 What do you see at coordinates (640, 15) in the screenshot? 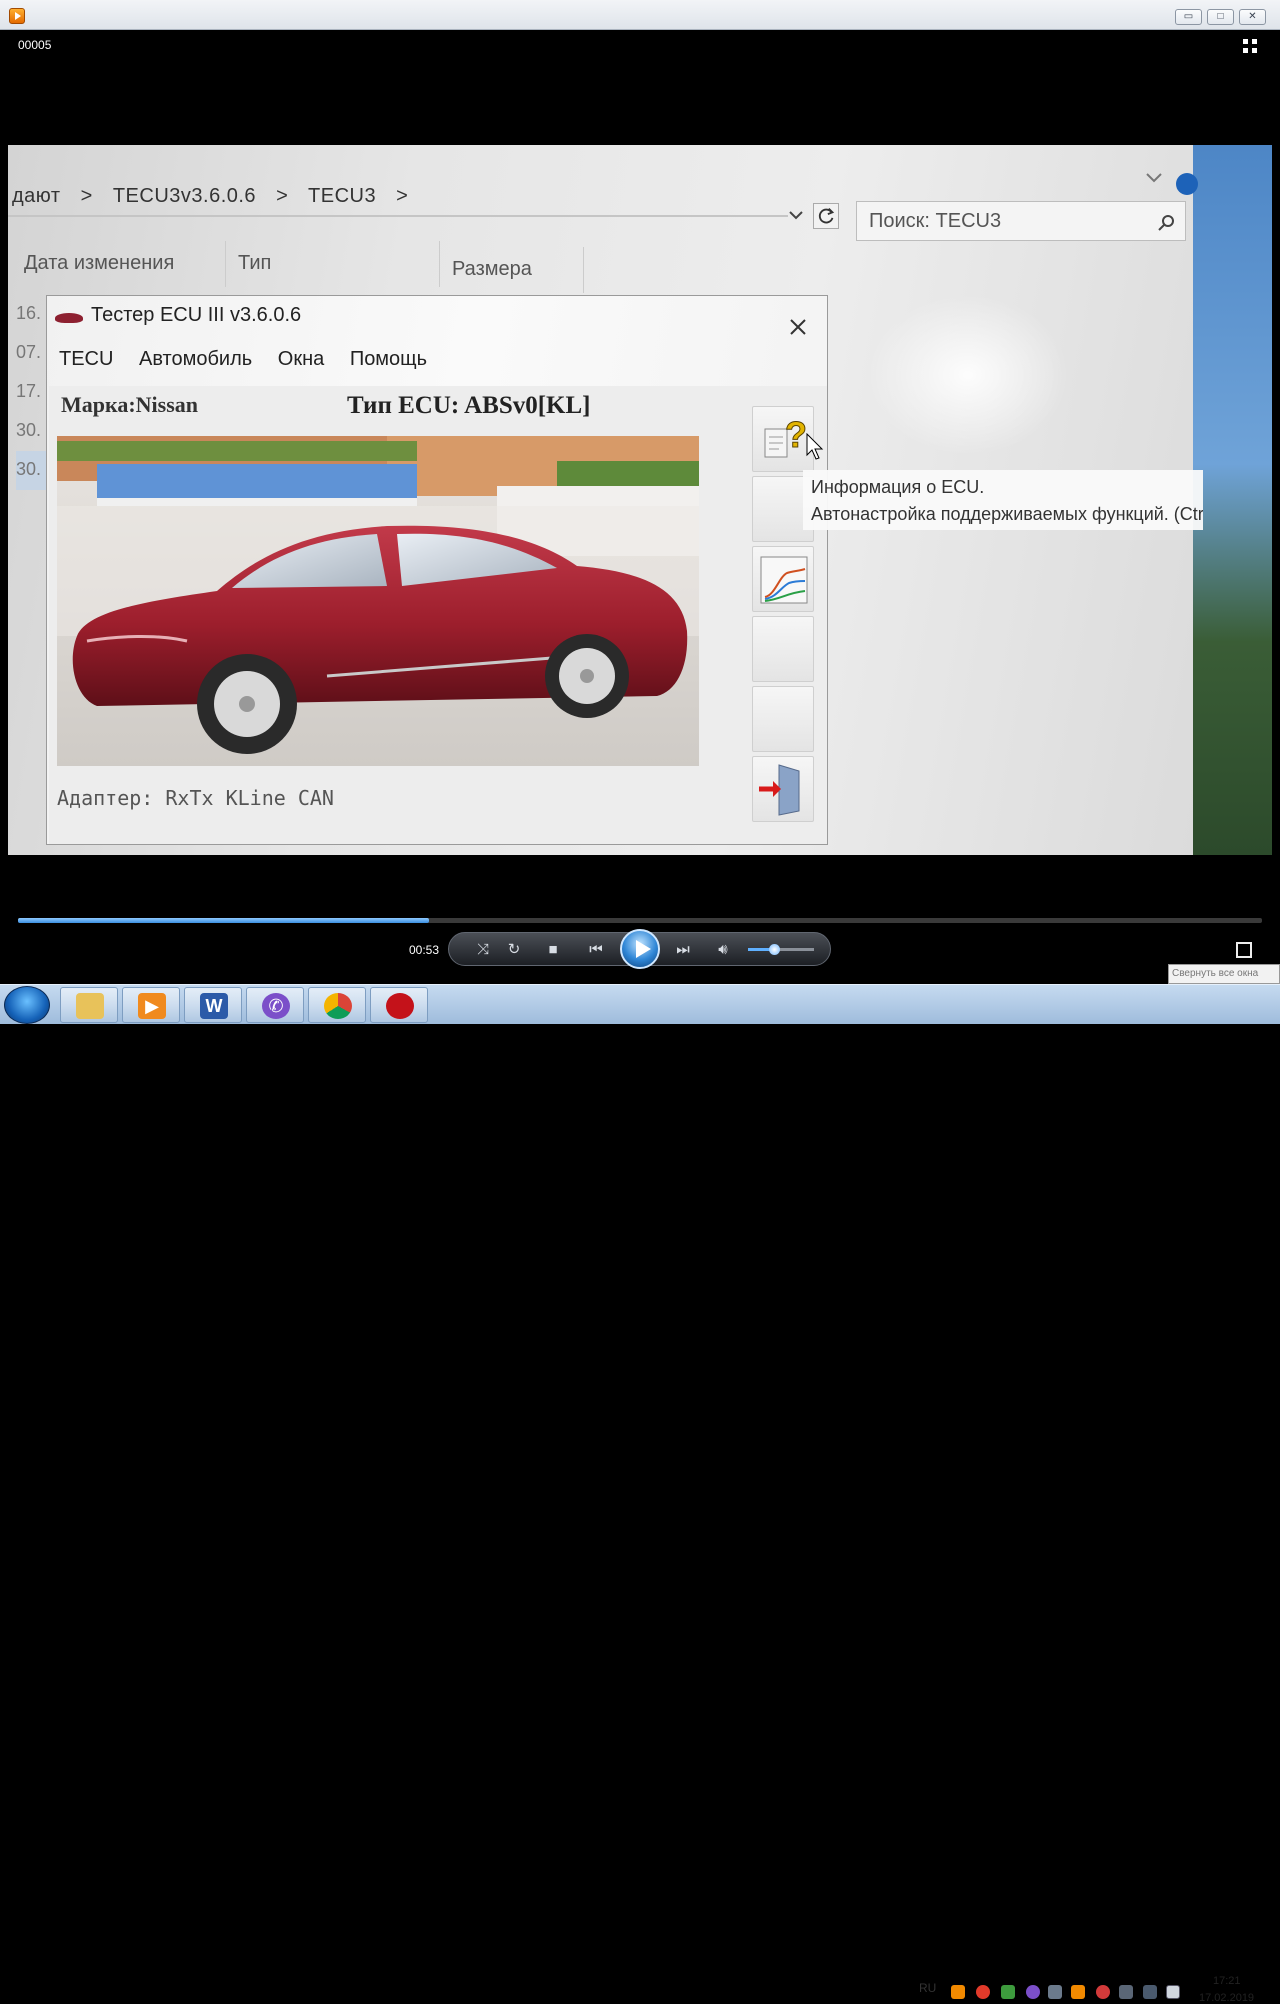
I see `title-bar: ▭ □ ✕` at bounding box center [640, 15].